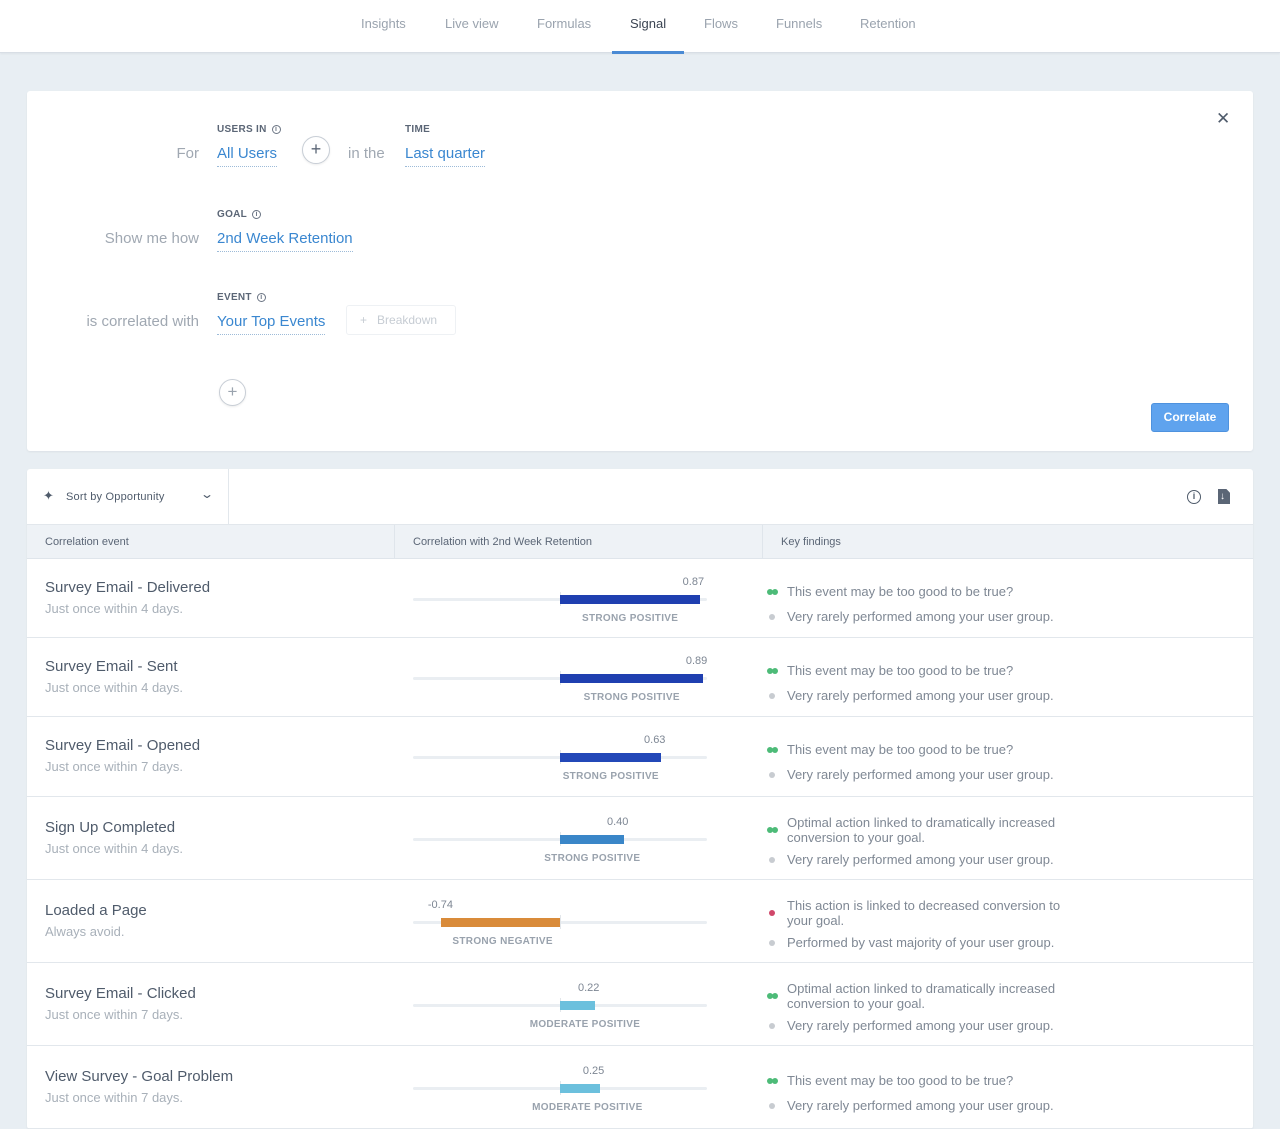 The width and height of the screenshot is (1280, 1129). I want to click on event-select: Your Top Events, so click(271, 324).